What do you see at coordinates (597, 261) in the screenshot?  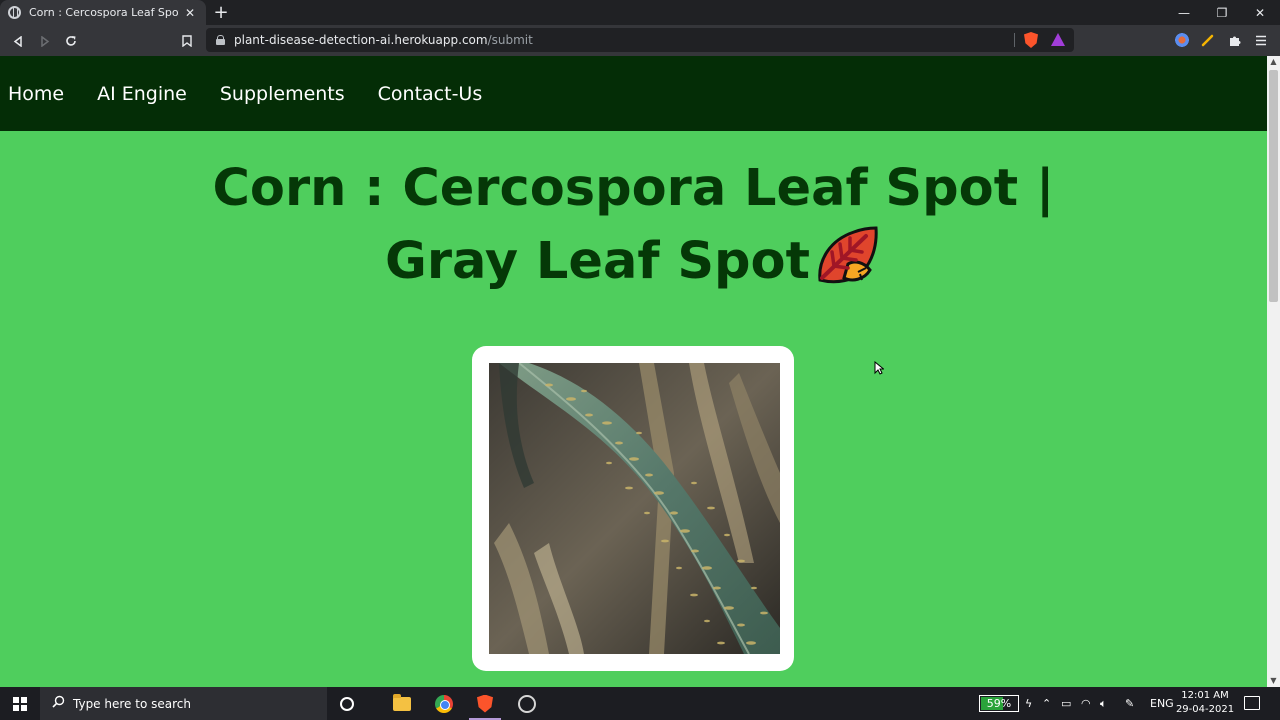 I see `page-title-line2: Gray Leaf Spot` at bounding box center [597, 261].